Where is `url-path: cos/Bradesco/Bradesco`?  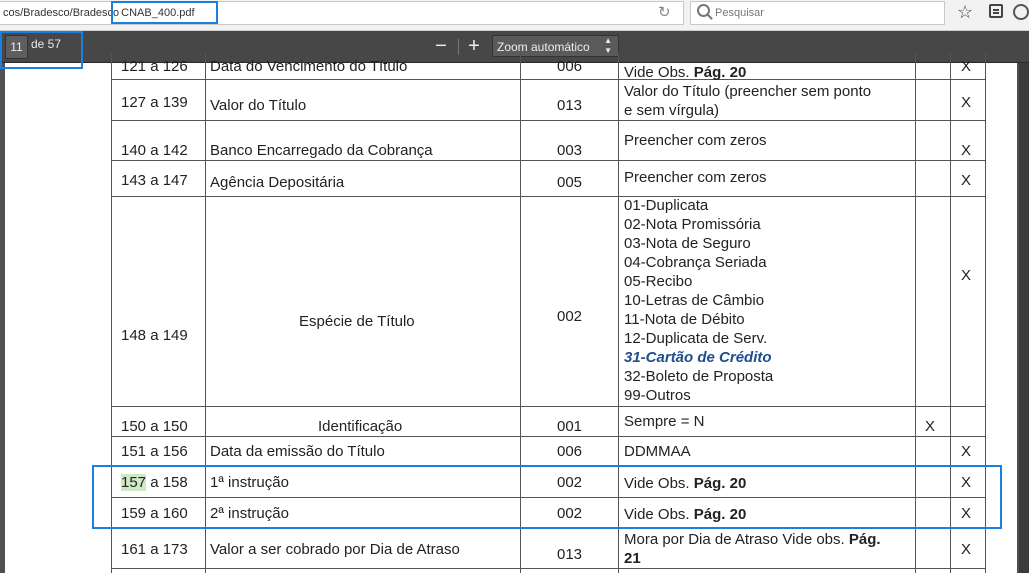 url-path: cos/Bradesco/Bradesco is located at coordinates (61, 13).